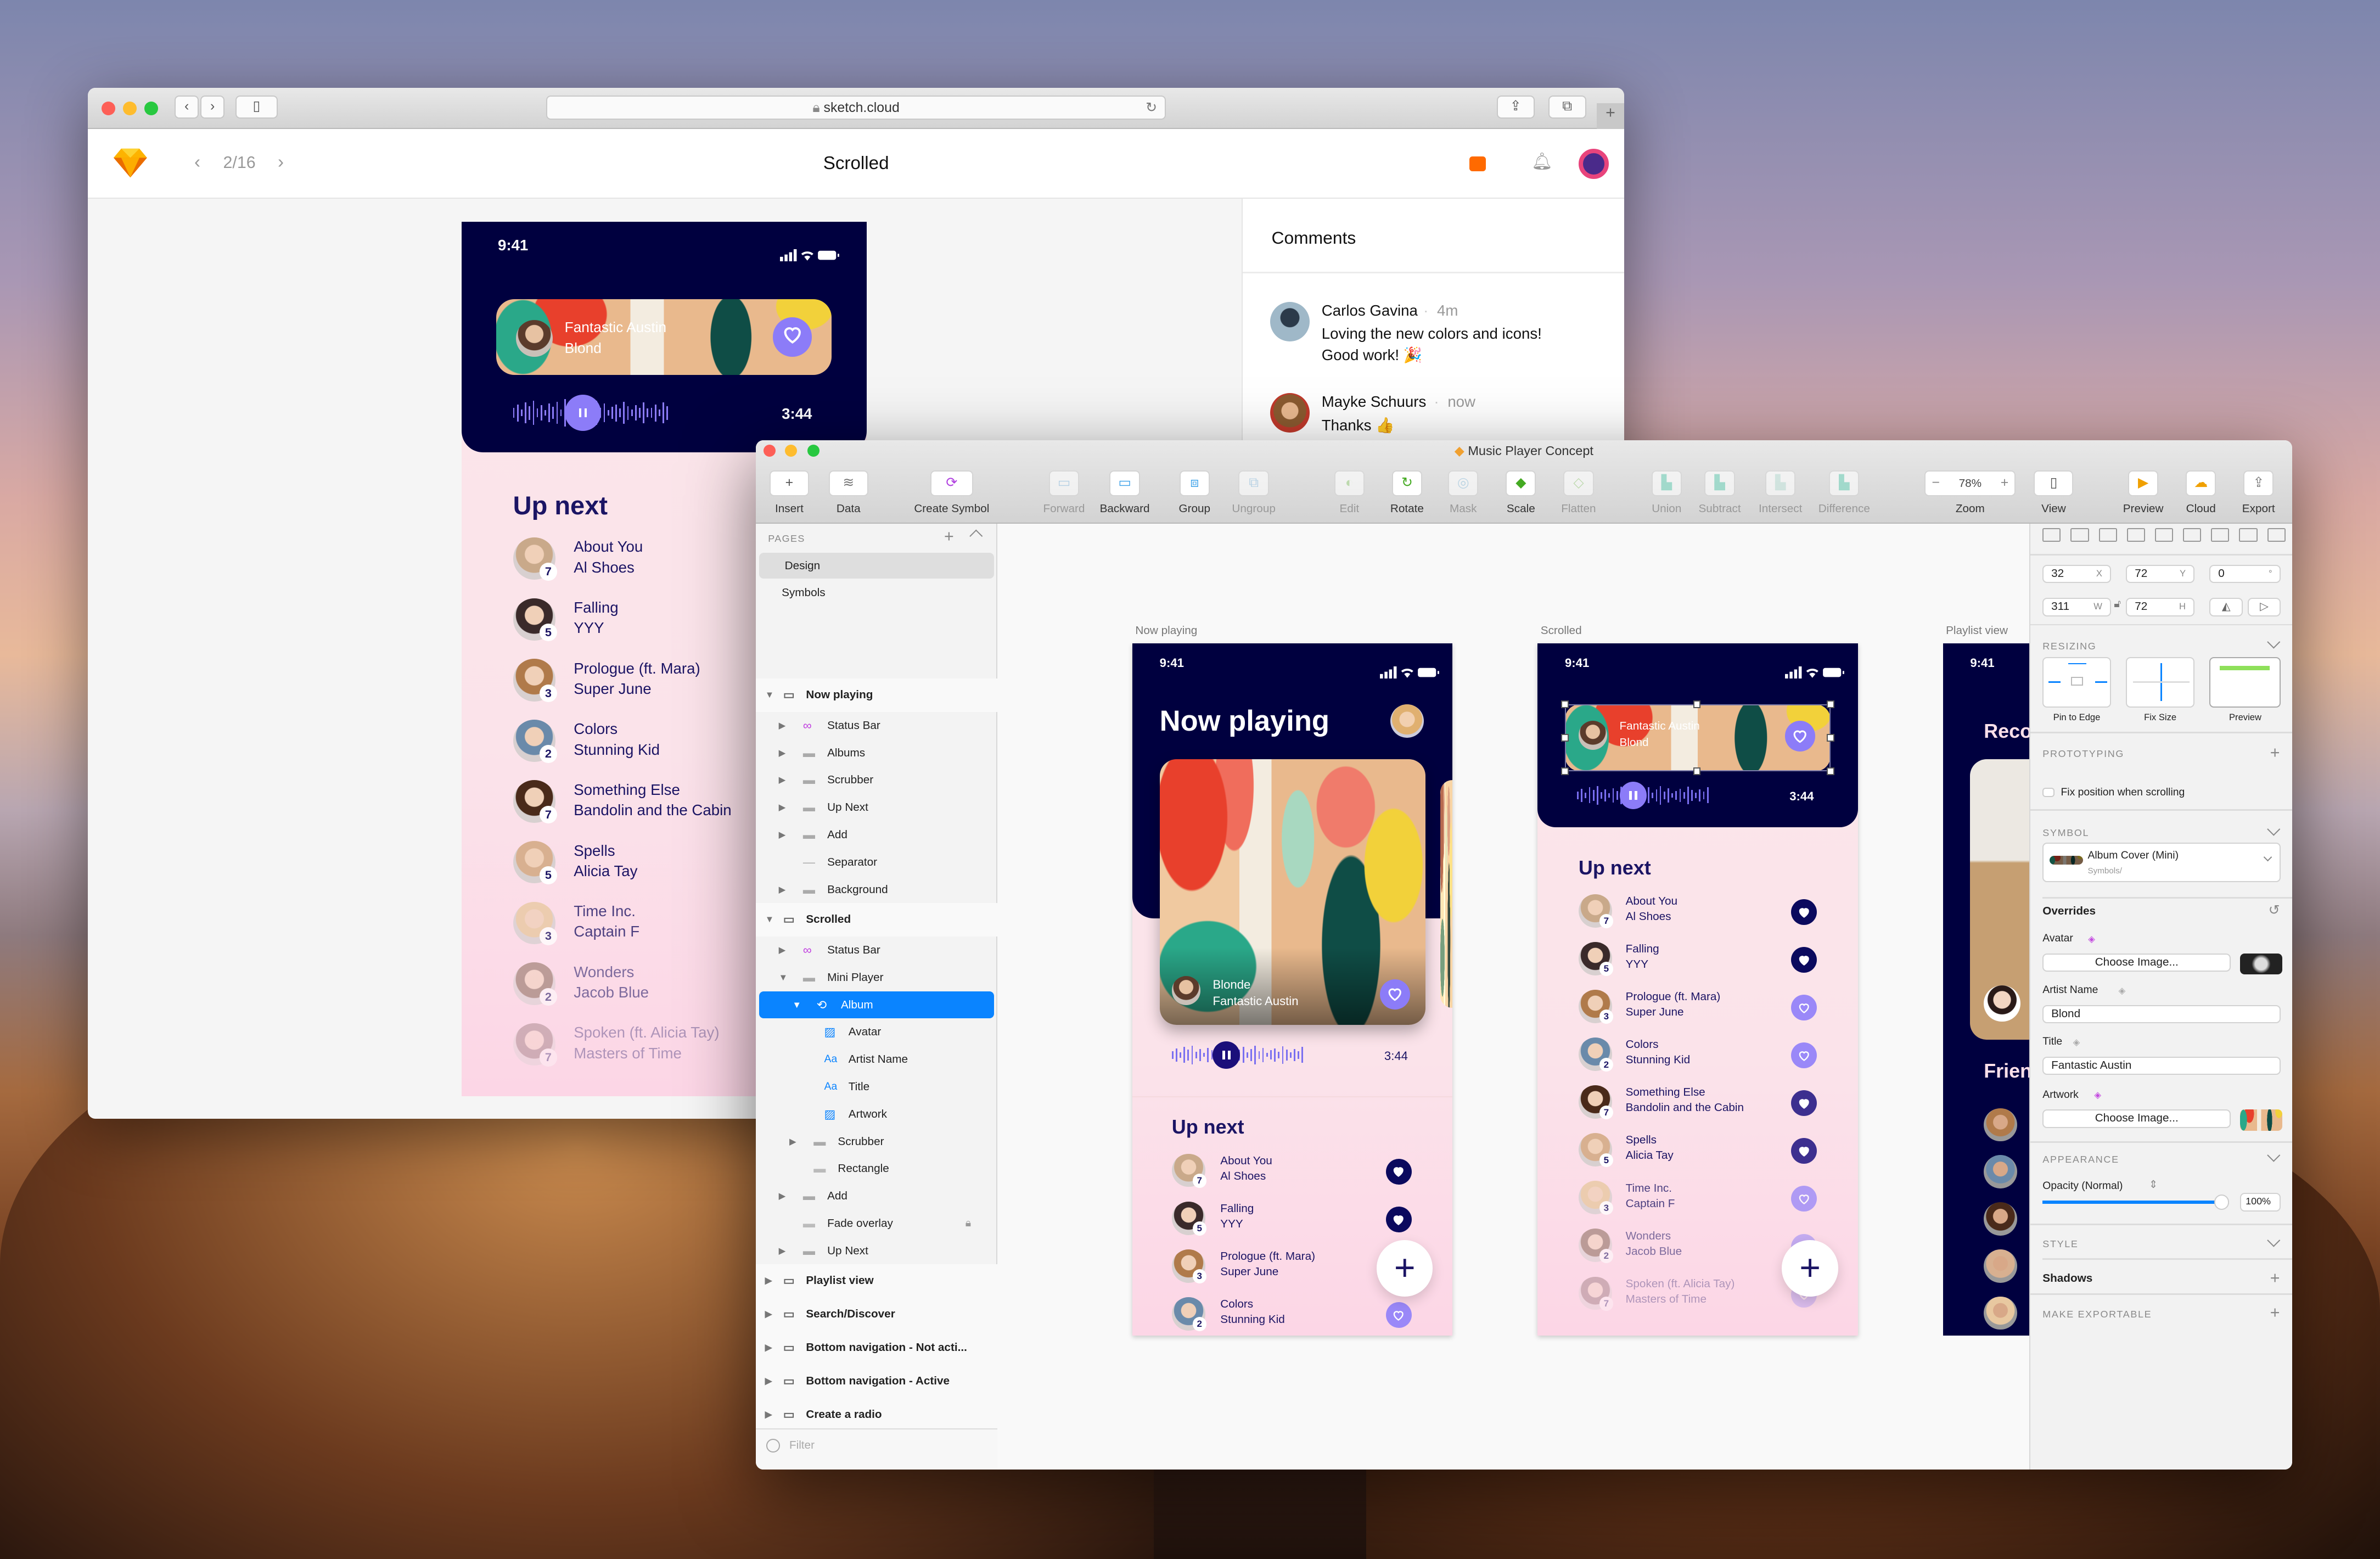 This screenshot has width=2380, height=1559. Describe the element at coordinates (876, 1223) in the screenshot. I see `layer-fade-overlay: ▬ Fade overlay 🔒︎` at that location.